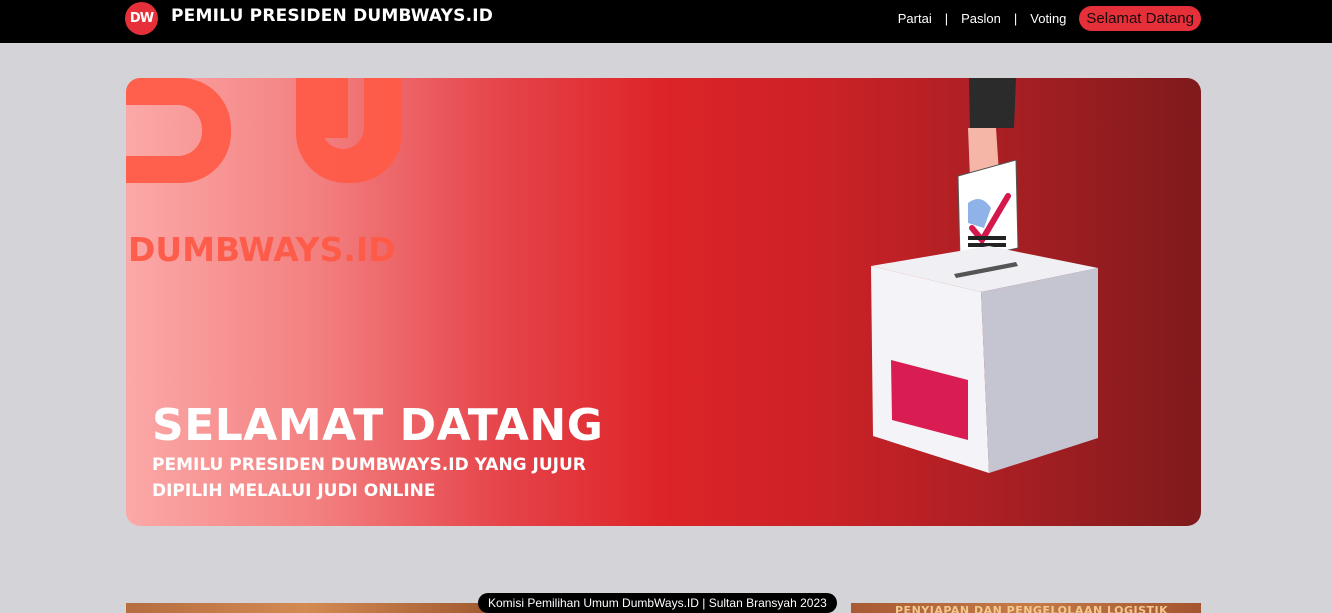 Image resolution: width=1332 pixels, height=613 pixels. Describe the element at coordinates (1032, 608) in the screenshot. I see `info-card-title: PENYIAPAN DAN PENGELOLAAN LOGISTIK` at that location.